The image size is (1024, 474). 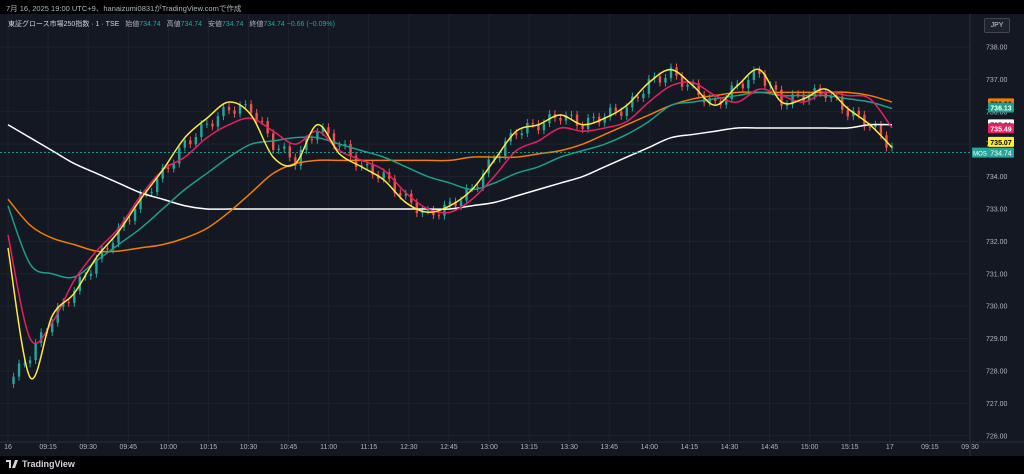 I want to click on legend-open: 734.74, so click(x=150, y=24).